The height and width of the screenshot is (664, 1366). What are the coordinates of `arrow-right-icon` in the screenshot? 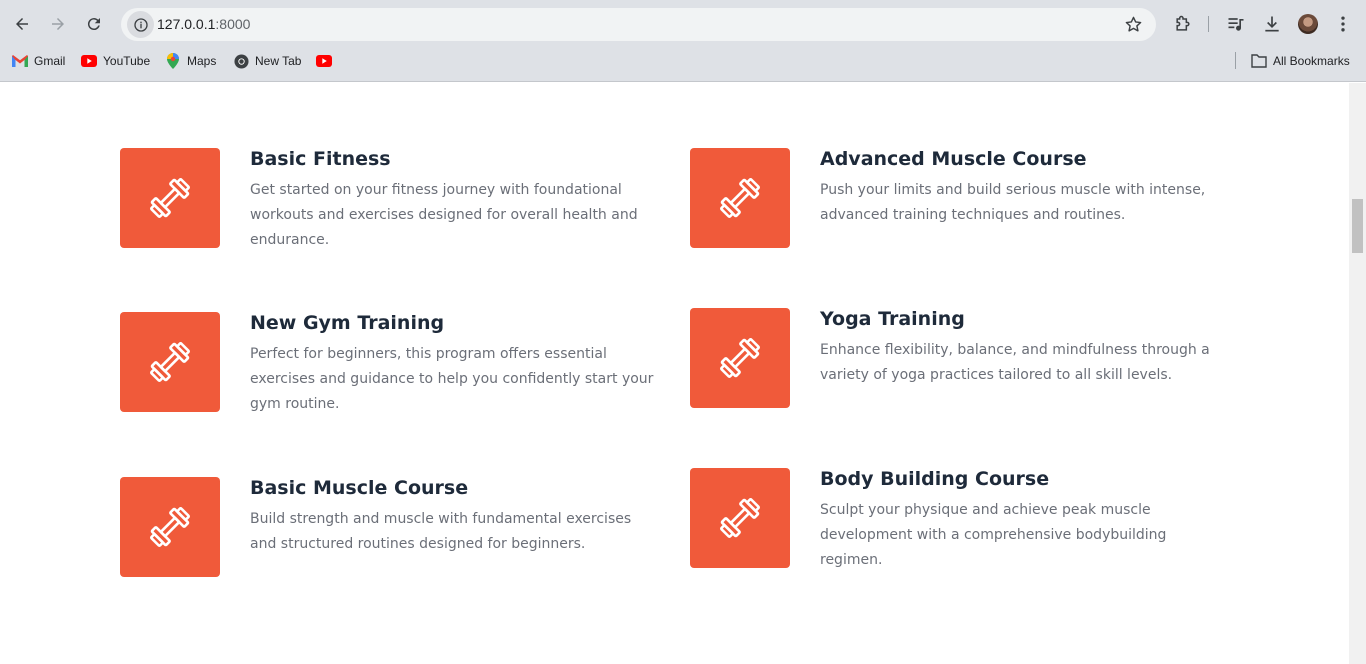 It's located at (58, 24).